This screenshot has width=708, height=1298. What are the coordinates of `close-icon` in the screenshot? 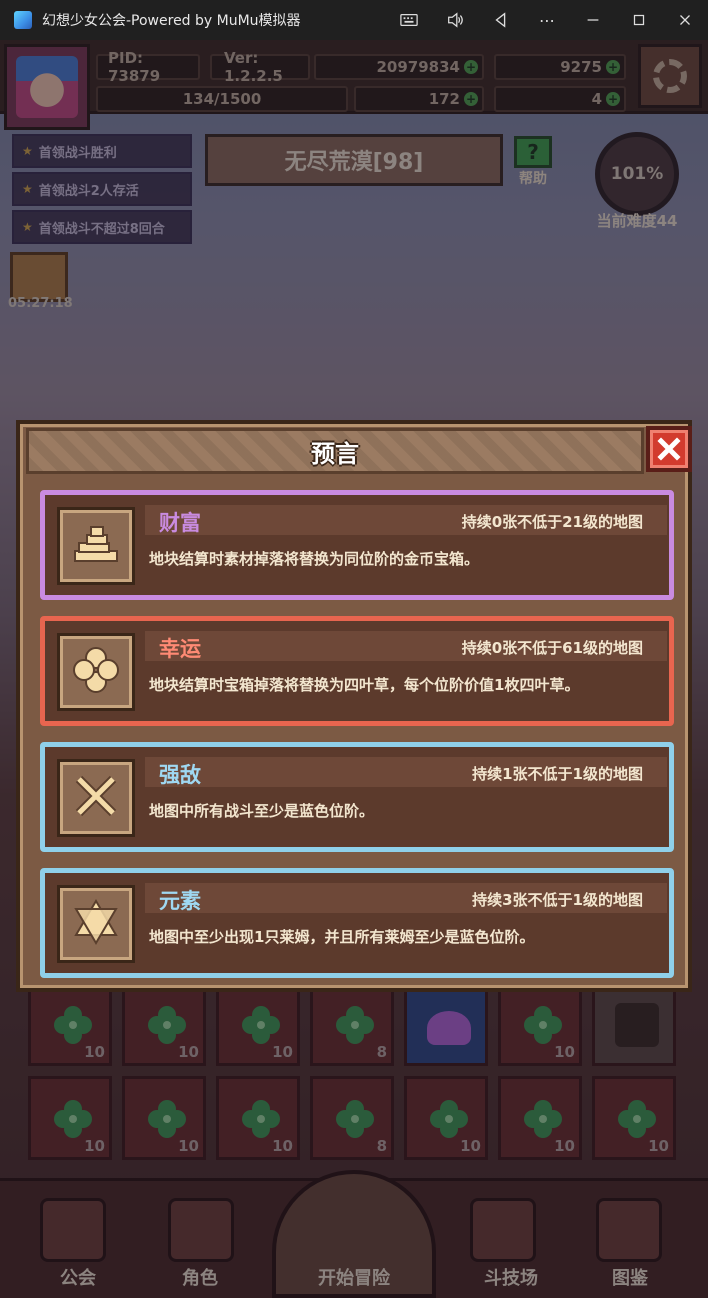 It's located at (669, 449).